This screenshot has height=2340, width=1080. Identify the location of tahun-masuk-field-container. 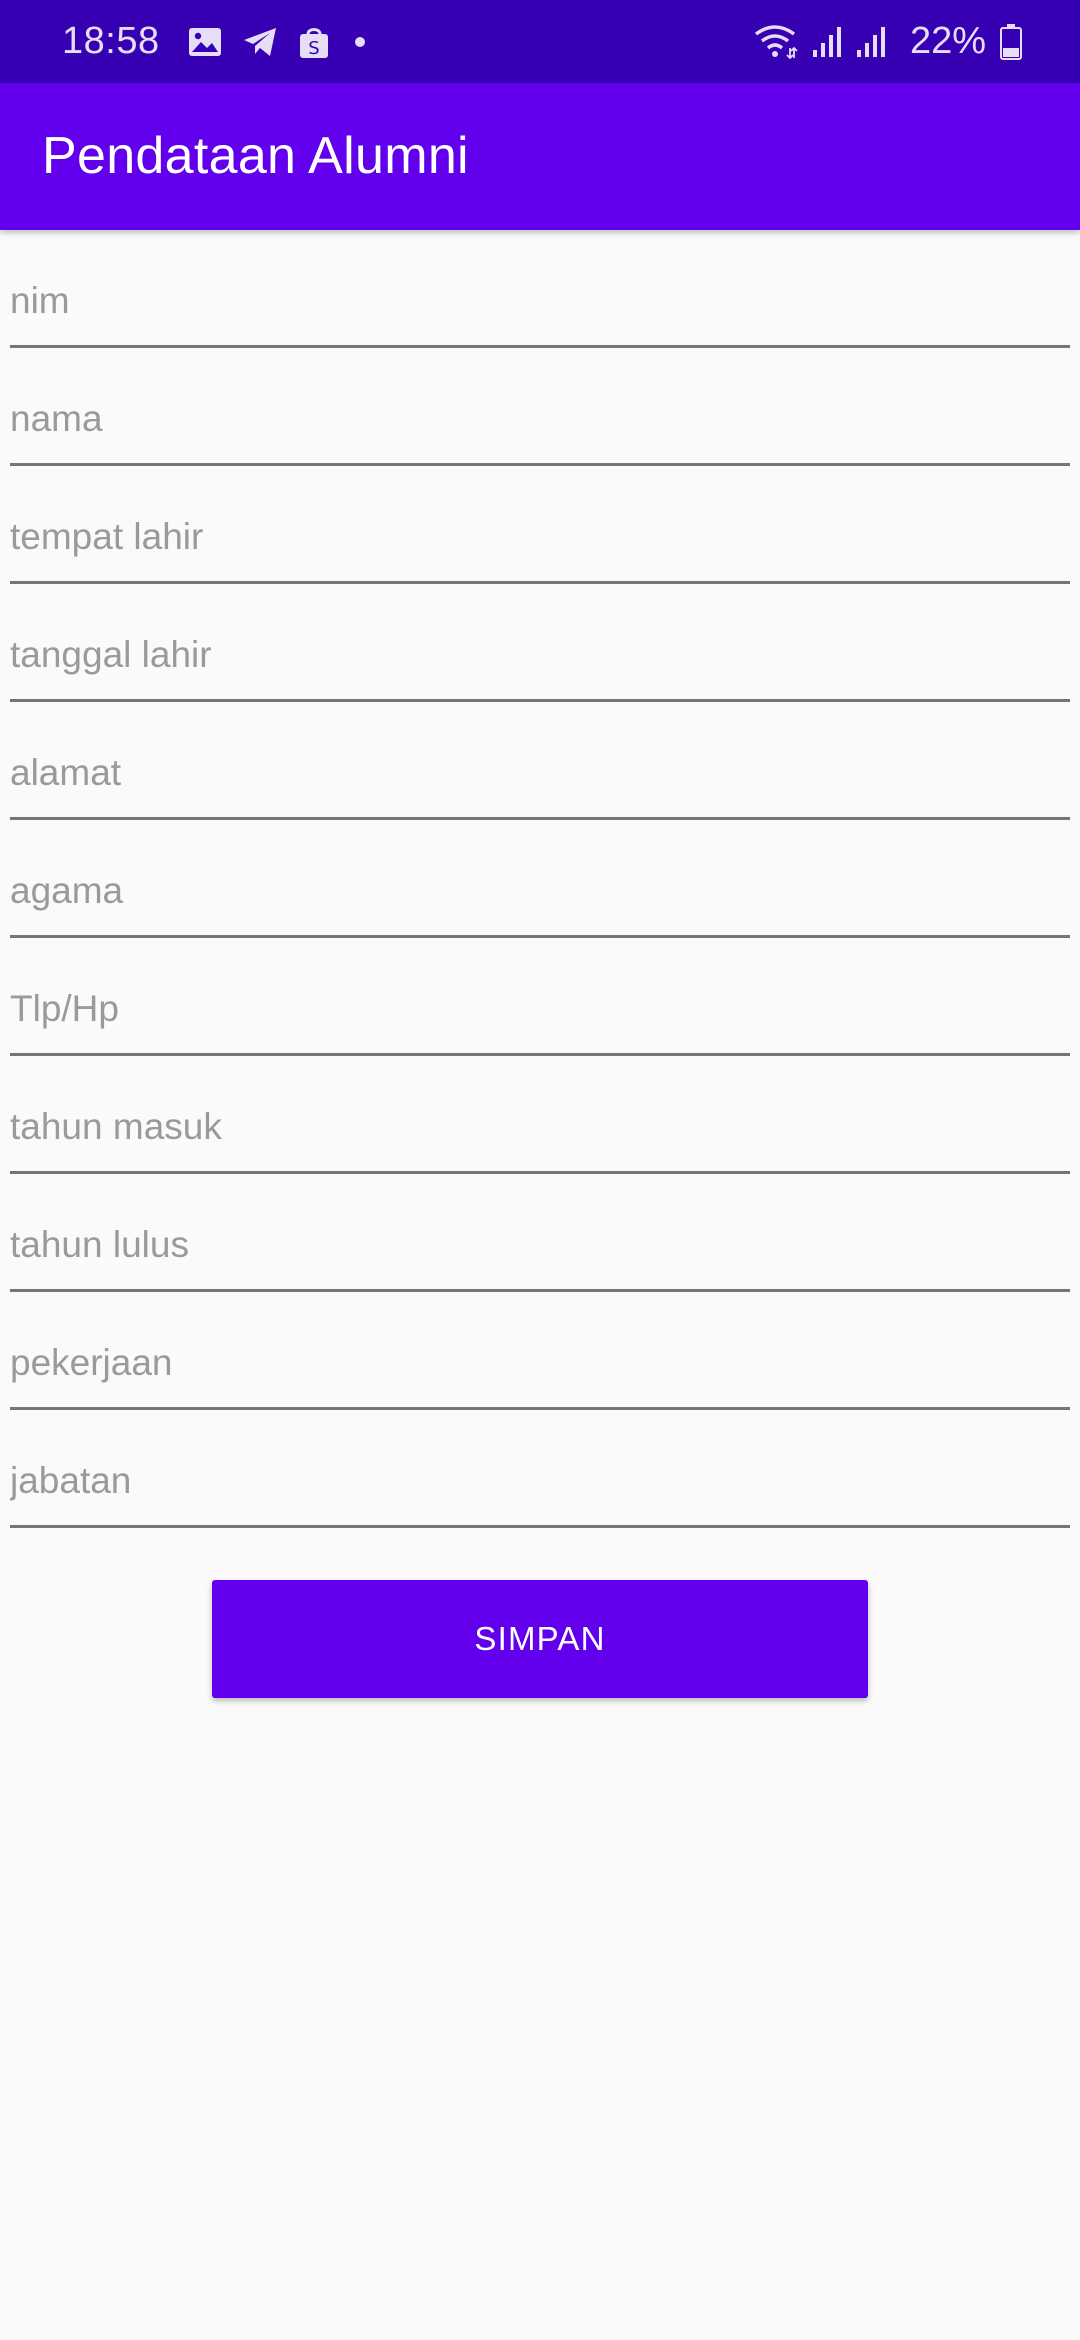
(540, 1115).